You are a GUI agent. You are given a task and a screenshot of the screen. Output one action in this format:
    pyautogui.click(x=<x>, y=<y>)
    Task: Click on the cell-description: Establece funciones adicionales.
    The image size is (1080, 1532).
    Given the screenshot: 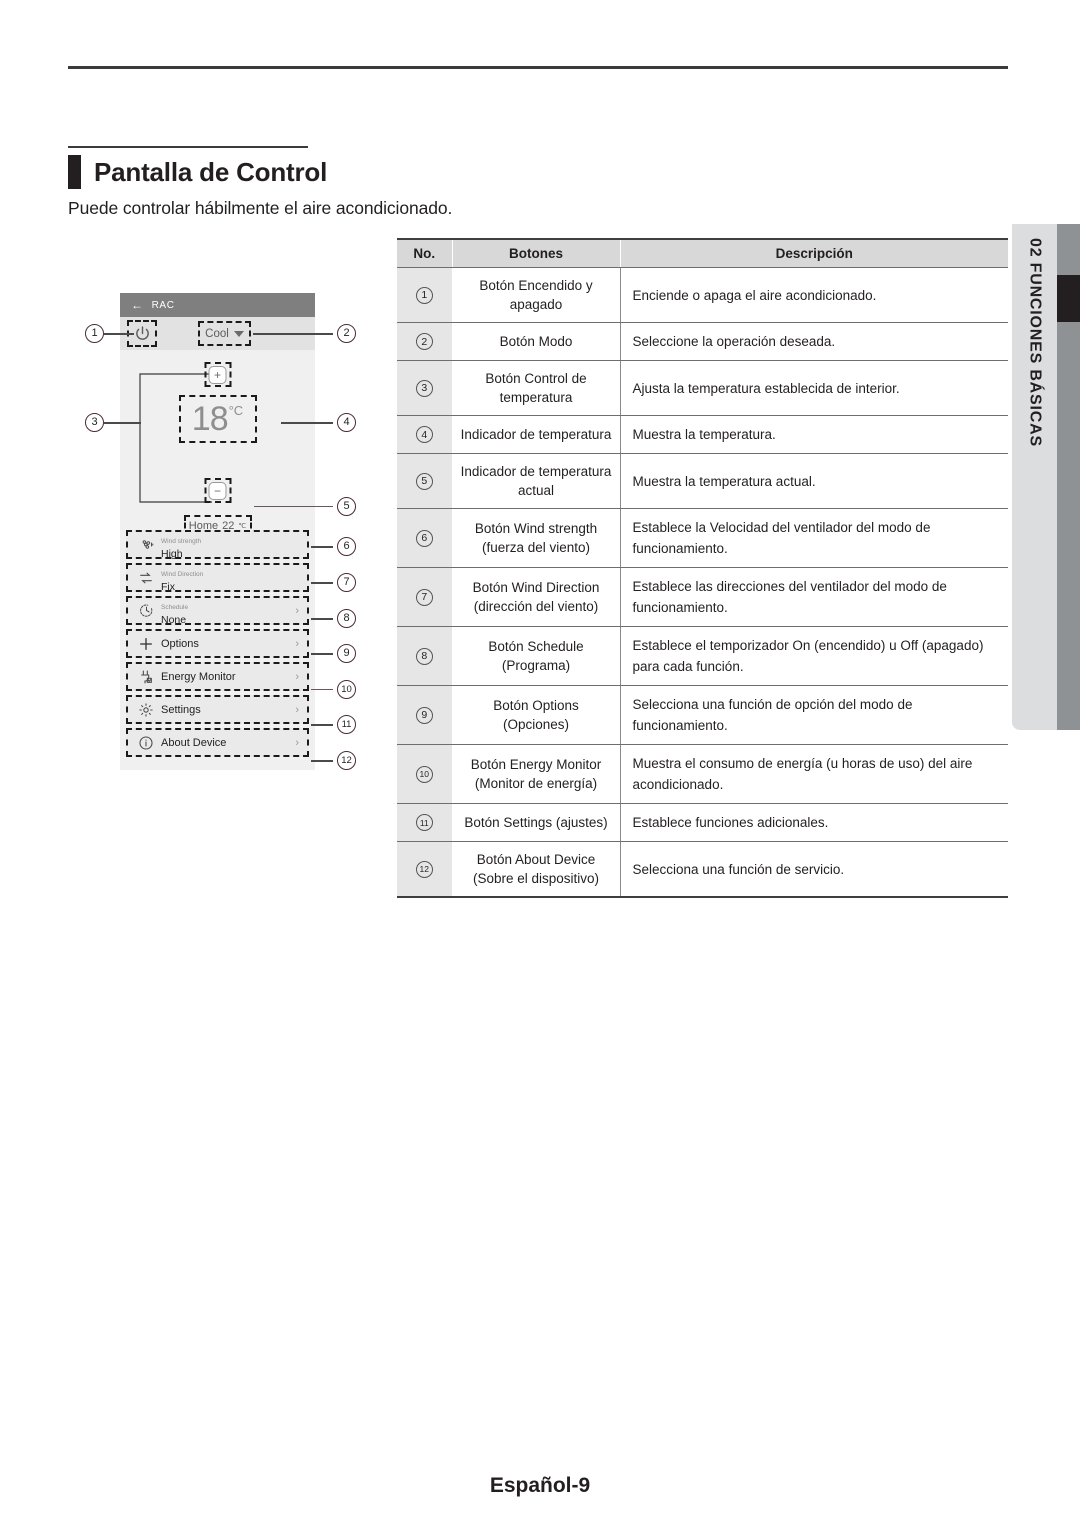 What is the action you would take?
    pyautogui.click(x=814, y=822)
    